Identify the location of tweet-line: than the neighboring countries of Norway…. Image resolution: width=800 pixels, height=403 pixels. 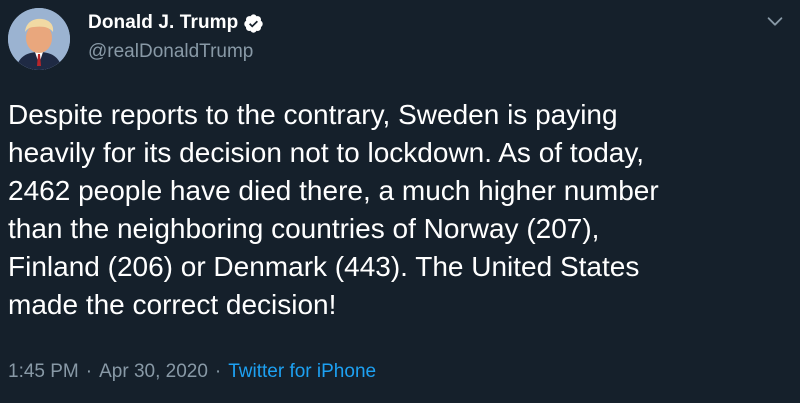
(304, 228).